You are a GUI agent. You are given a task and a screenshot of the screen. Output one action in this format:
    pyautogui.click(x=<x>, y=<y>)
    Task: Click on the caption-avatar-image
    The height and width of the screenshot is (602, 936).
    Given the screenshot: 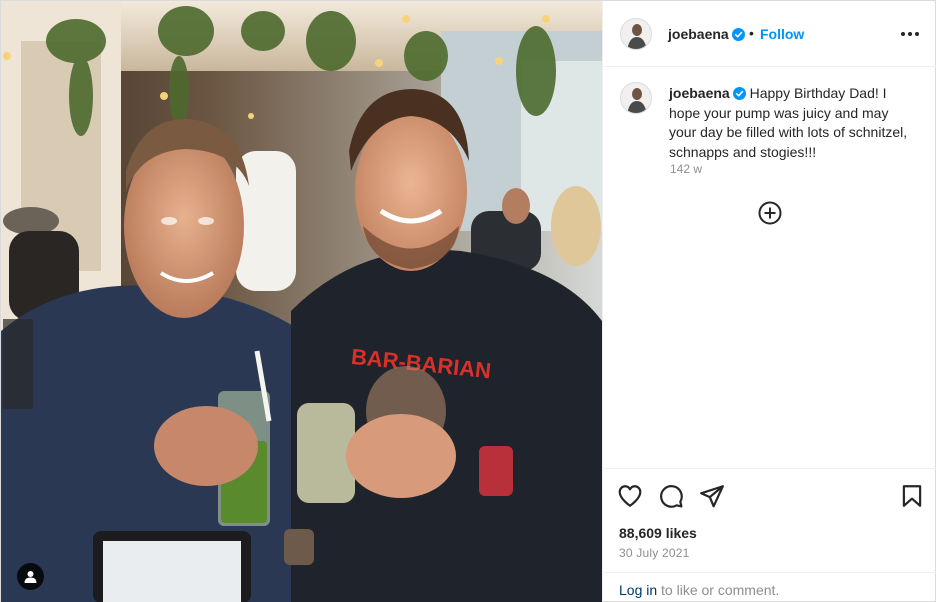 What is the action you would take?
    pyautogui.click(x=636, y=98)
    